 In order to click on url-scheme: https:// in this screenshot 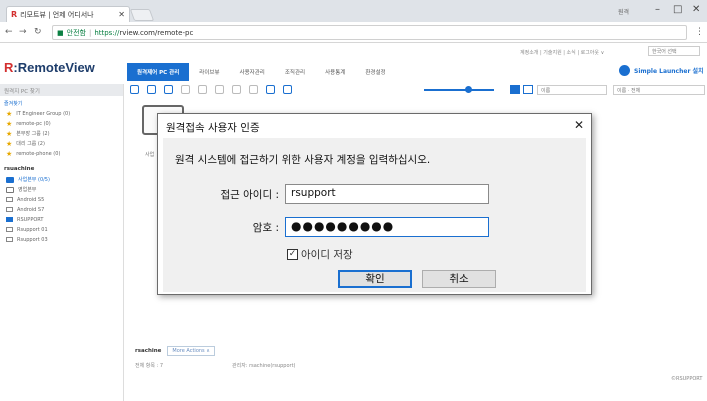, I will do `click(107, 32)`.